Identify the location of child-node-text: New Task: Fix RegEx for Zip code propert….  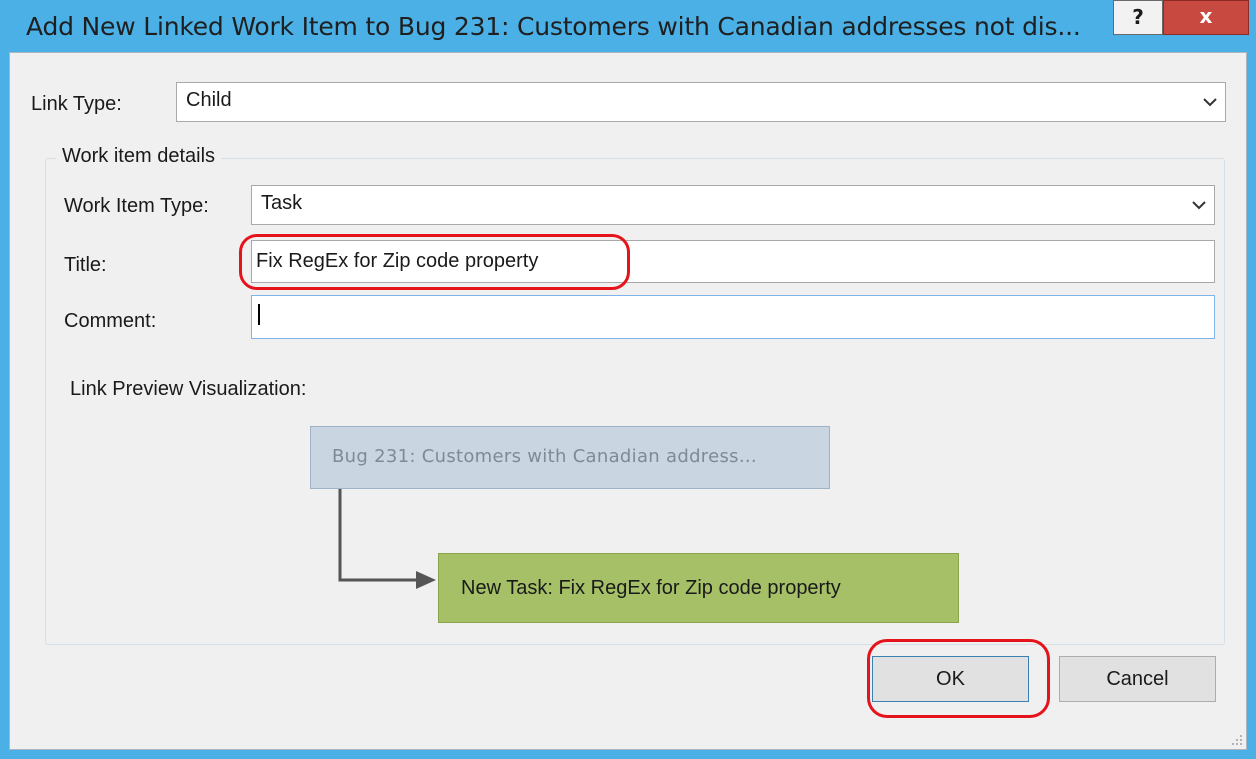
(651, 588).